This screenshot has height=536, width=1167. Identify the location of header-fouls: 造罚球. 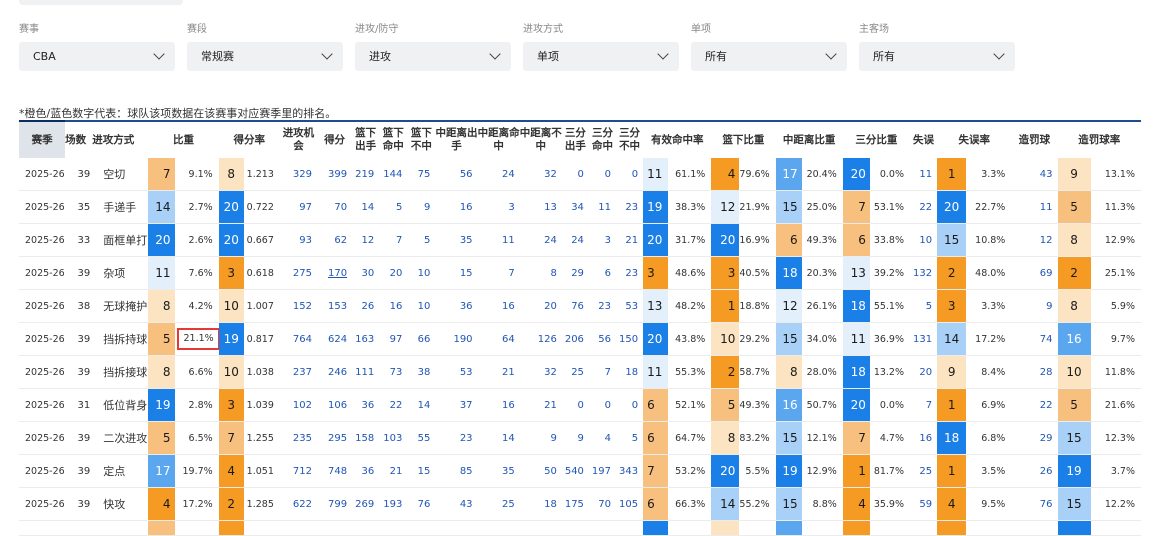
(1034, 140).